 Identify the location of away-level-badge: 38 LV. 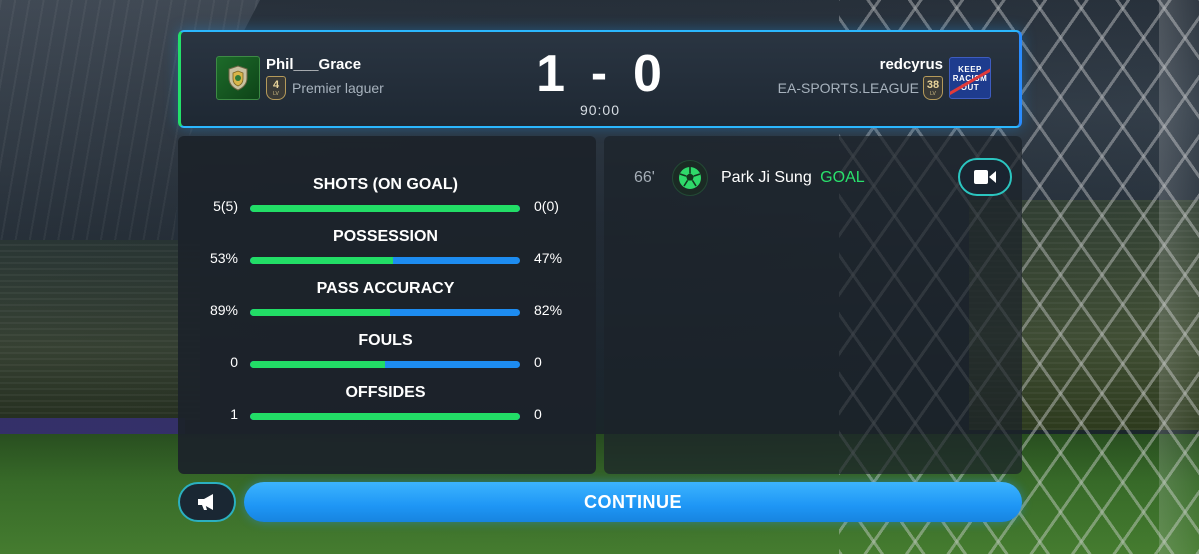
(933, 88).